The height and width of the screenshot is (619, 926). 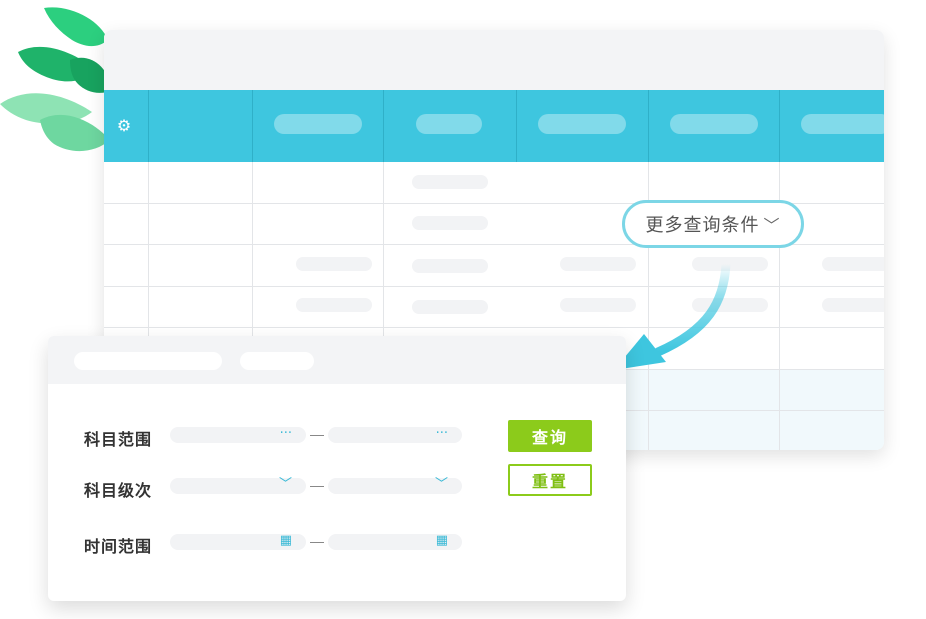 I want to click on table-header: ⚙, so click(x=494, y=126).